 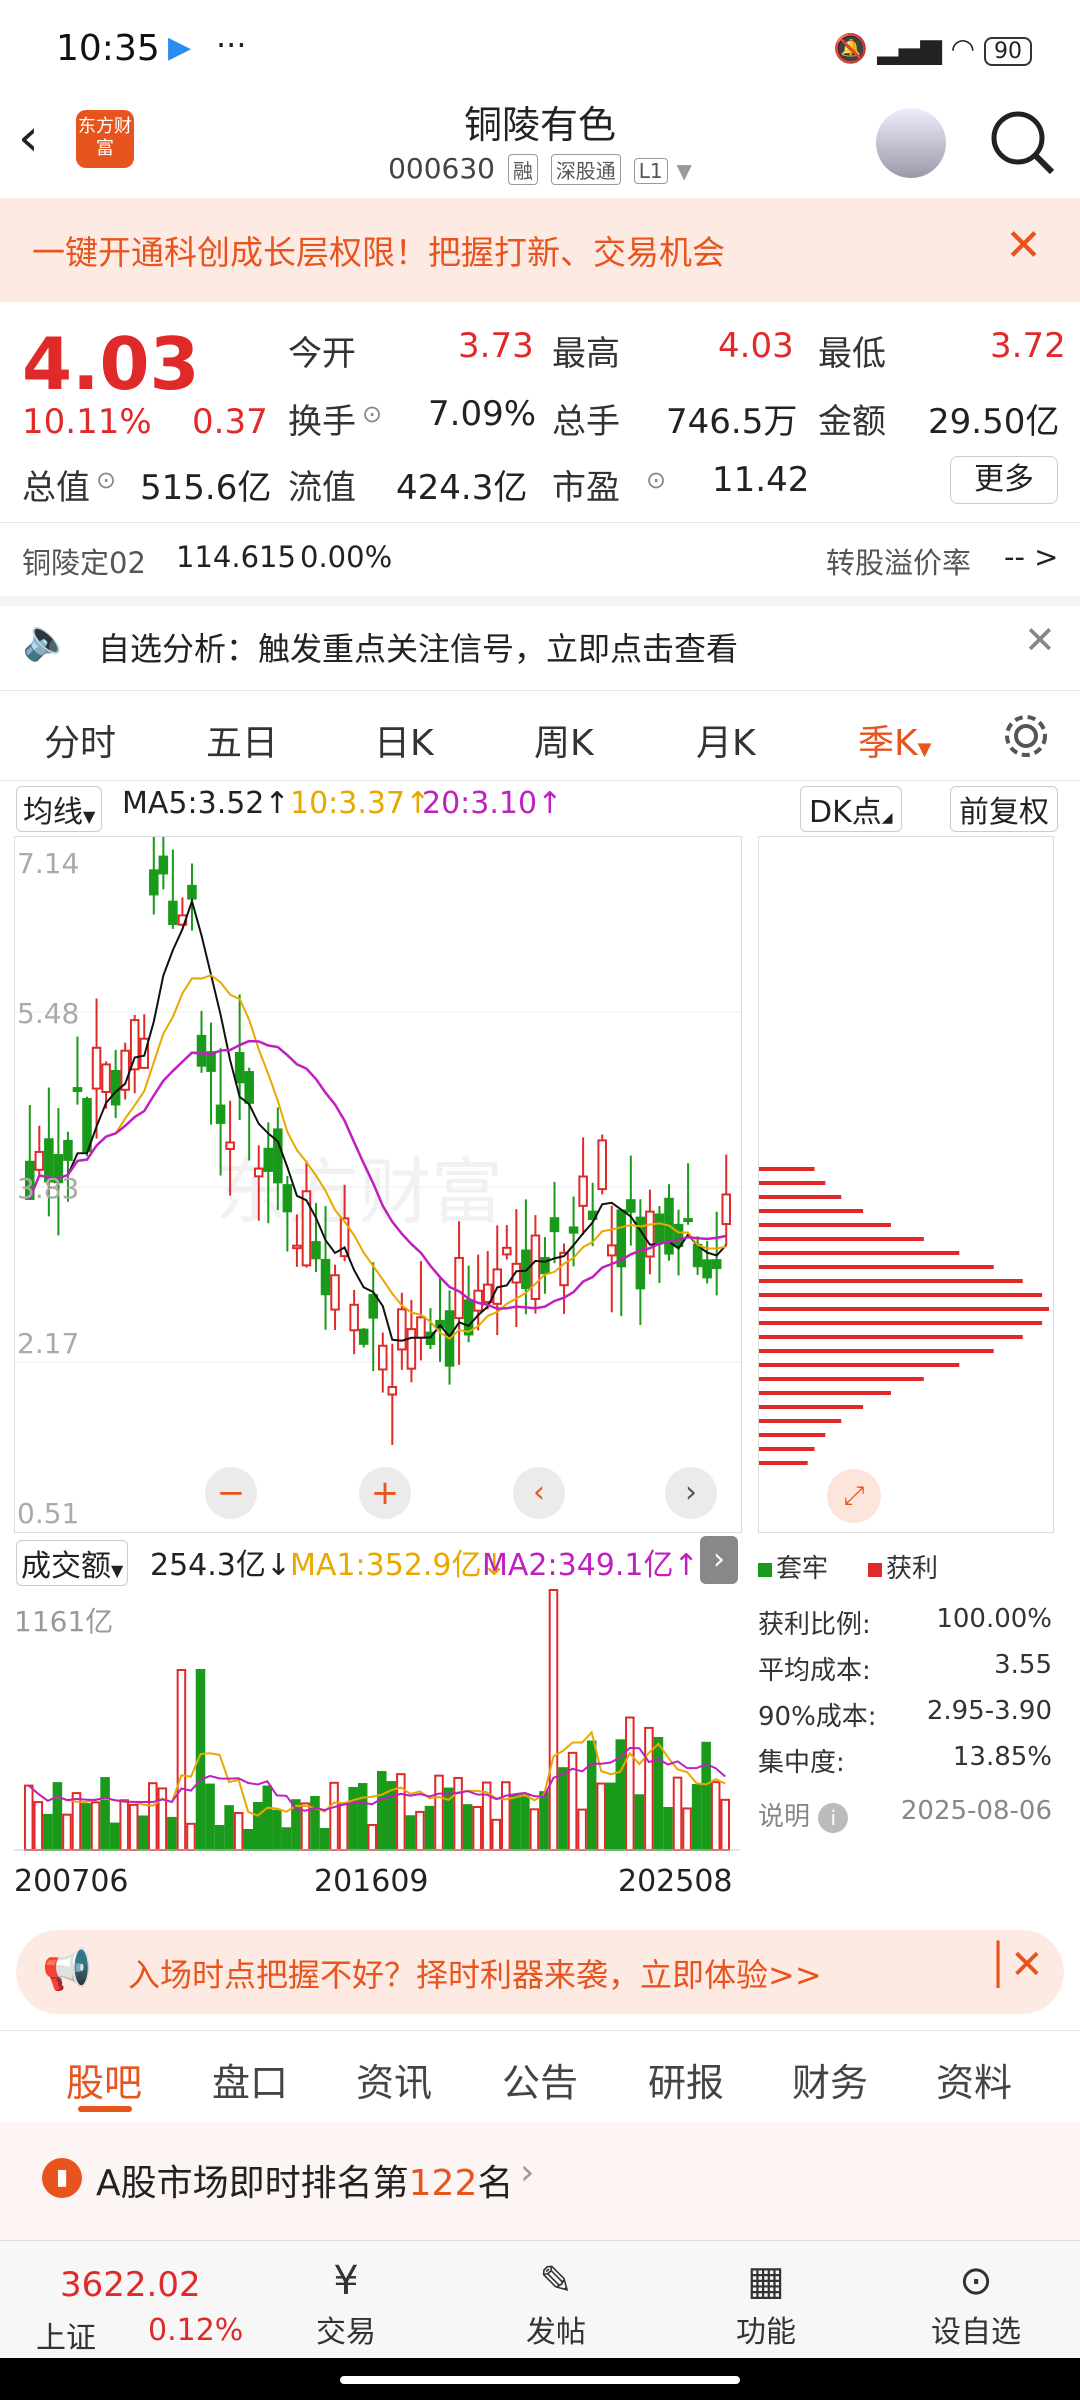 What do you see at coordinates (974, 2079) in the screenshot?
I see `tab-profile: 资料` at bounding box center [974, 2079].